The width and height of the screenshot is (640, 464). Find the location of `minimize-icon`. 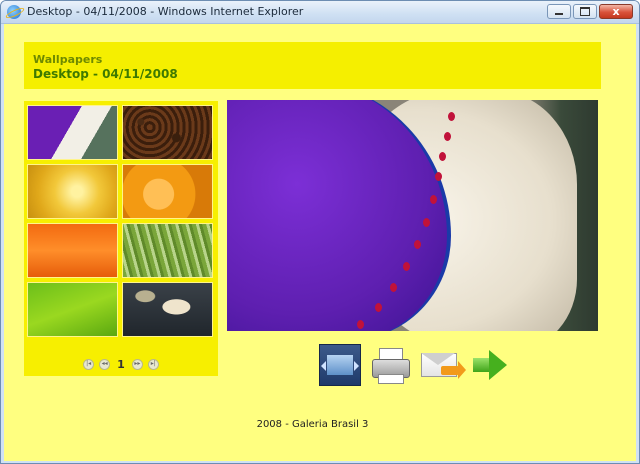

minimize-icon is located at coordinates (559, 11).